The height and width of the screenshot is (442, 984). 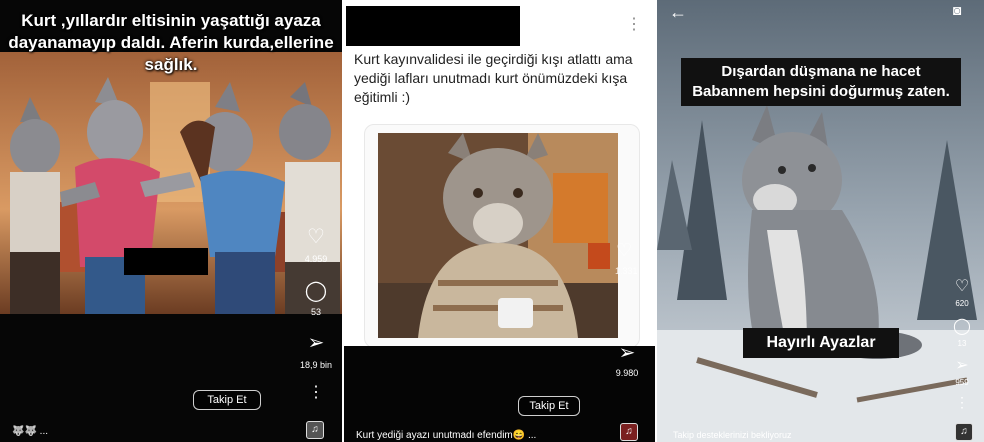 What do you see at coordinates (498, 235) in the screenshot?
I see `tweet-image-wolf-blanket` at bounding box center [498, 235].